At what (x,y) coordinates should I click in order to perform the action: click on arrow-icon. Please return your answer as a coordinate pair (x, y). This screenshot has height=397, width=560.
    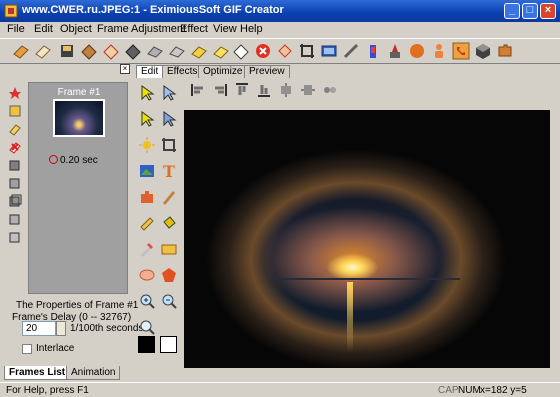
    Looking at the image, I should click on (147, 93).